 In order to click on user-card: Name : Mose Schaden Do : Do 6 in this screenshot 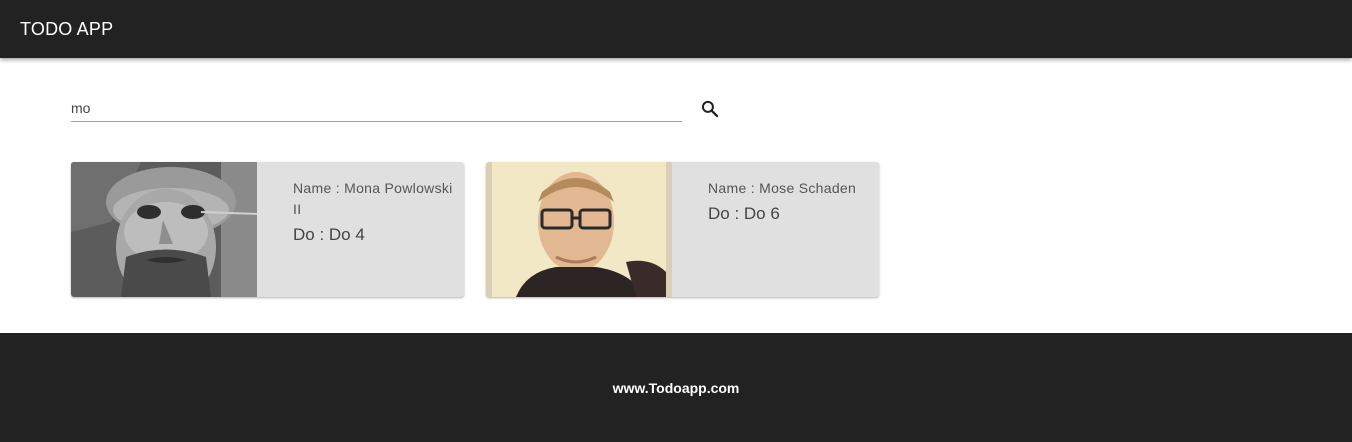, I will do `click(682, 229)`.